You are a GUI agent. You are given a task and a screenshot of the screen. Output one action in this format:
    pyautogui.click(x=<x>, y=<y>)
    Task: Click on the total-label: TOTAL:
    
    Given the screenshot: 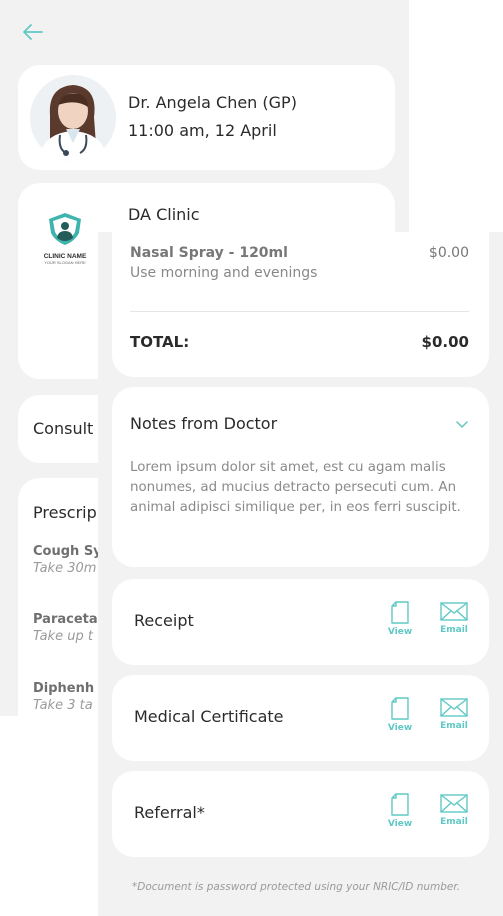 What is the action you would take?
    pyautogui.click(x=160, y=342)
    